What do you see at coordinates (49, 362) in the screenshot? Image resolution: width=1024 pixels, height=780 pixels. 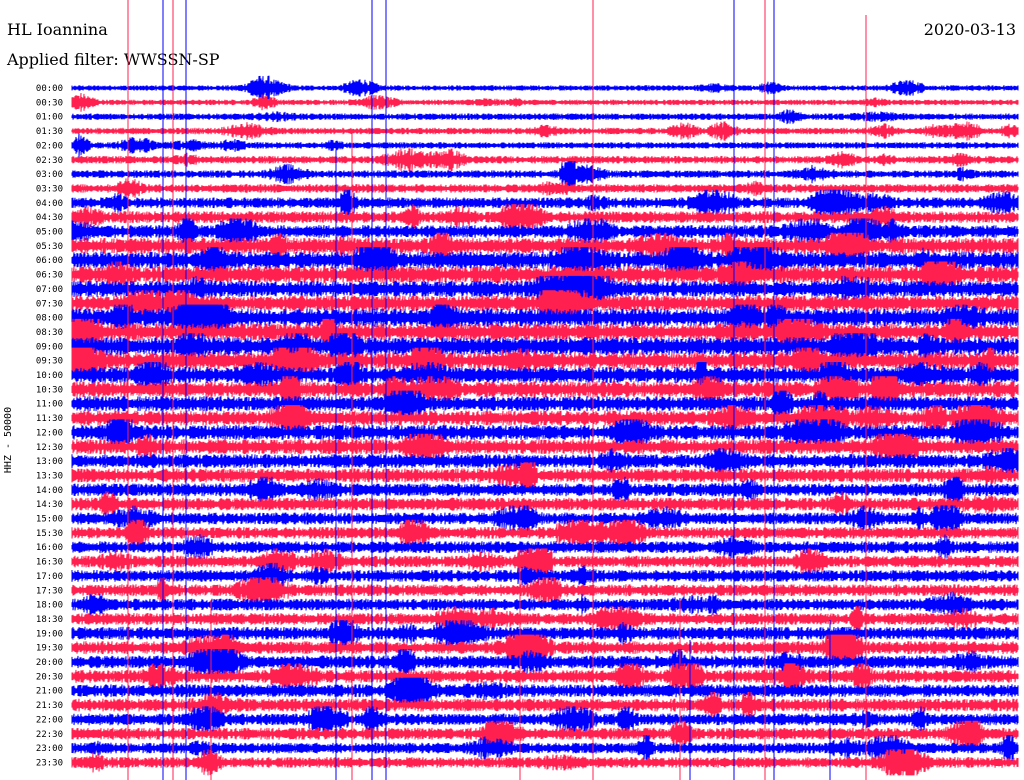 I see `row-time-label: 09:30` at bounding box center [49, 362].